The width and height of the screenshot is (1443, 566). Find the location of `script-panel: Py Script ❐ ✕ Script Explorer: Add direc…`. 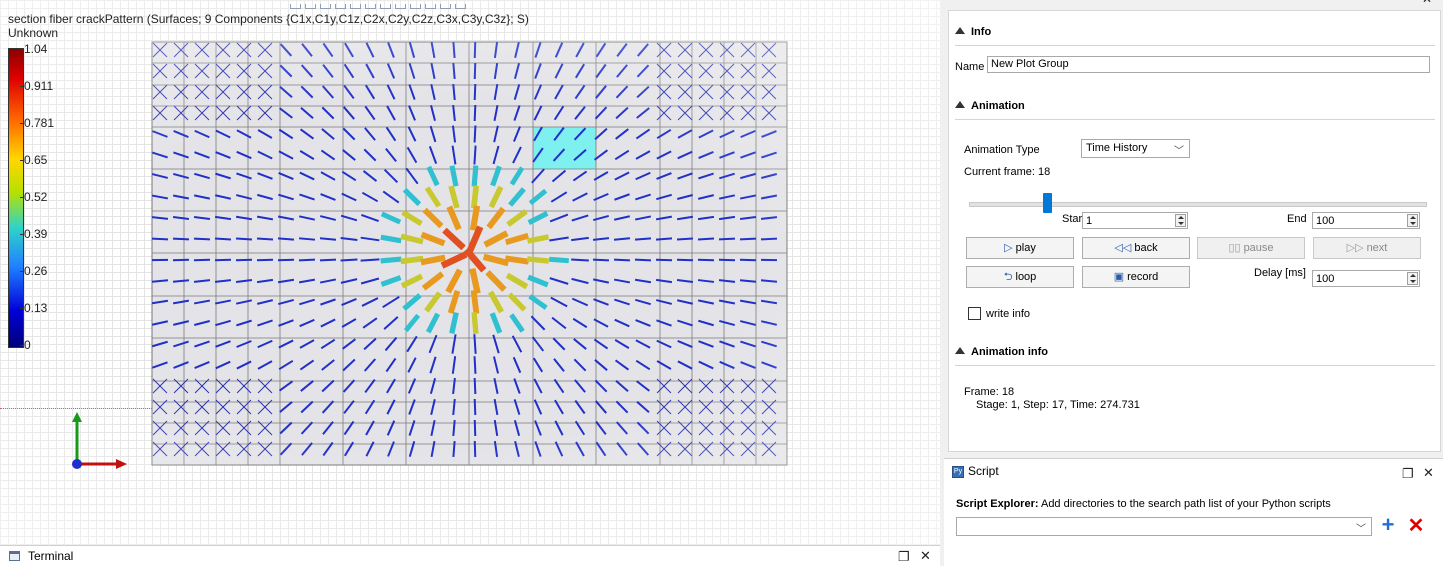

script-panel: Py Script ❐ ✕ Script Explorer: Add direc… is located at coordinates (1193, 512).